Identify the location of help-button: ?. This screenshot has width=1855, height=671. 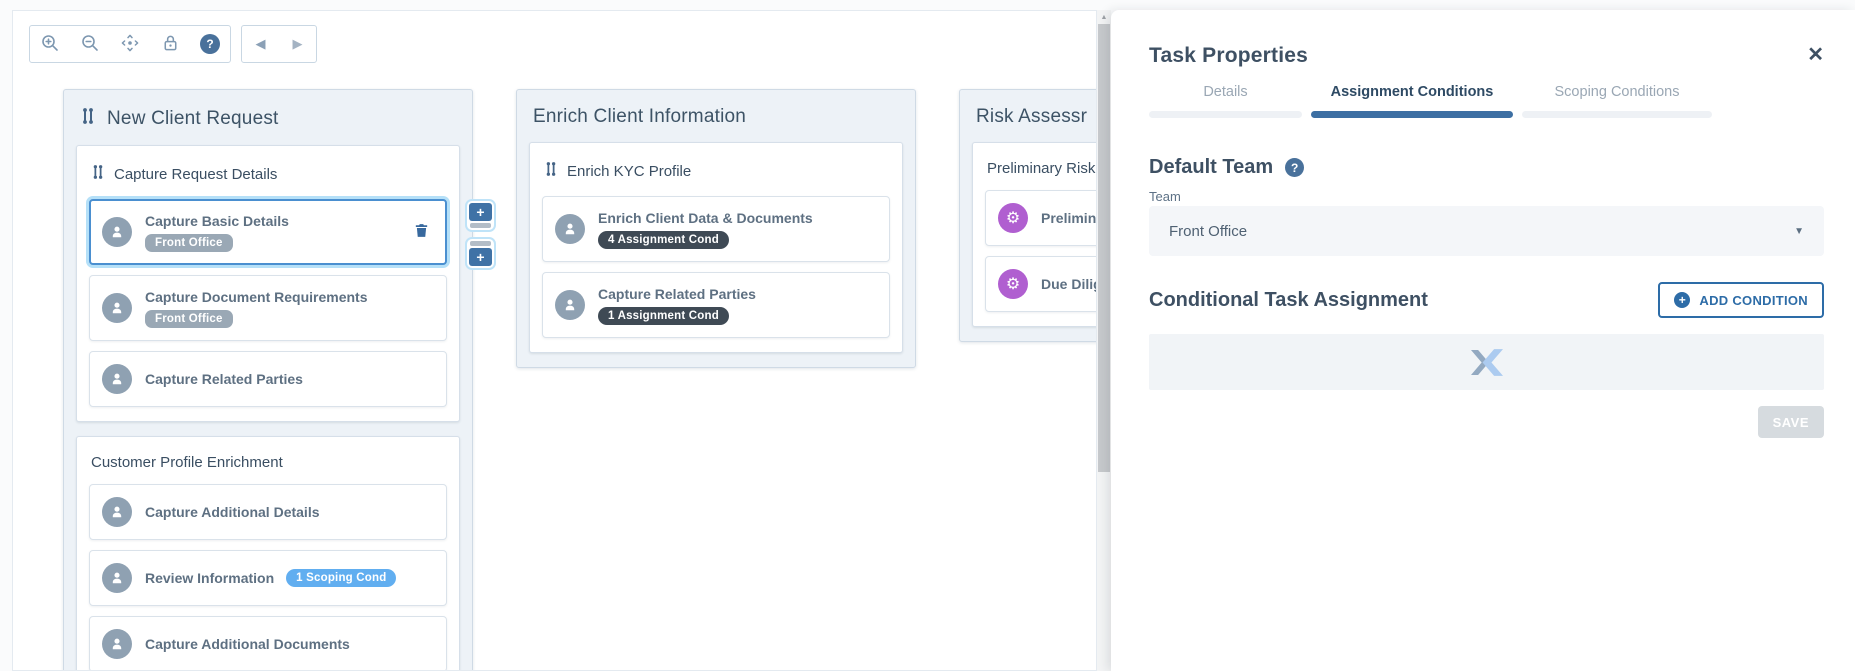
(210, 44).